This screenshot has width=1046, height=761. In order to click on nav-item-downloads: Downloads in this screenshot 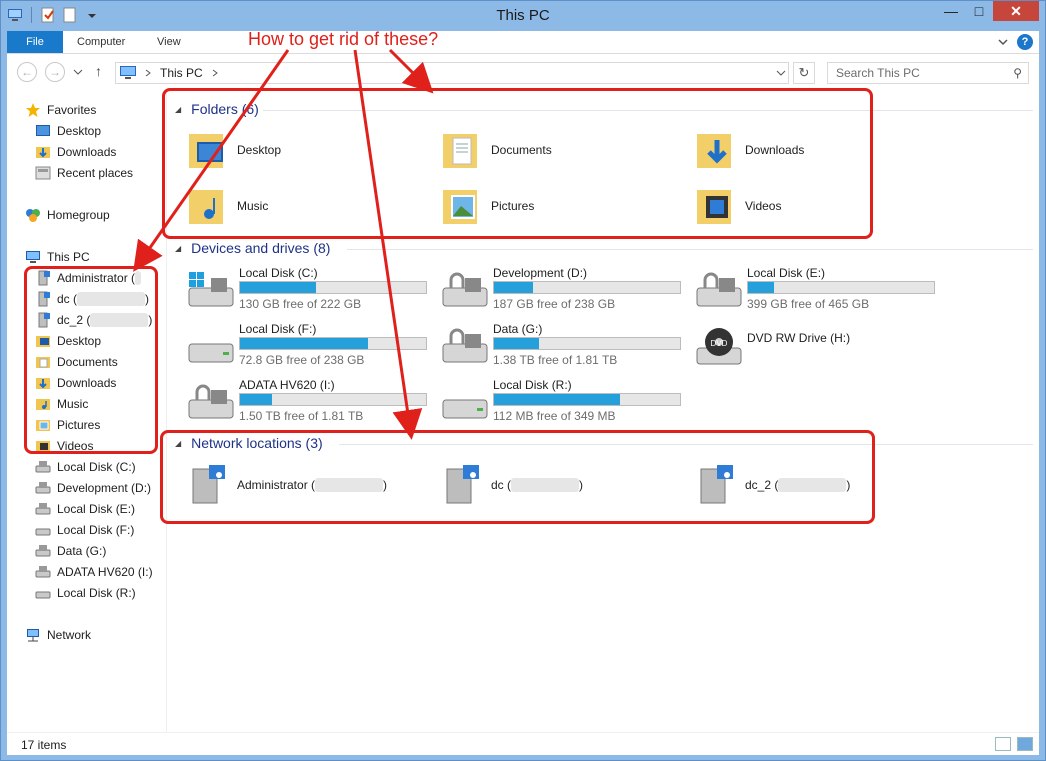, I will do `click(75, 152)`.